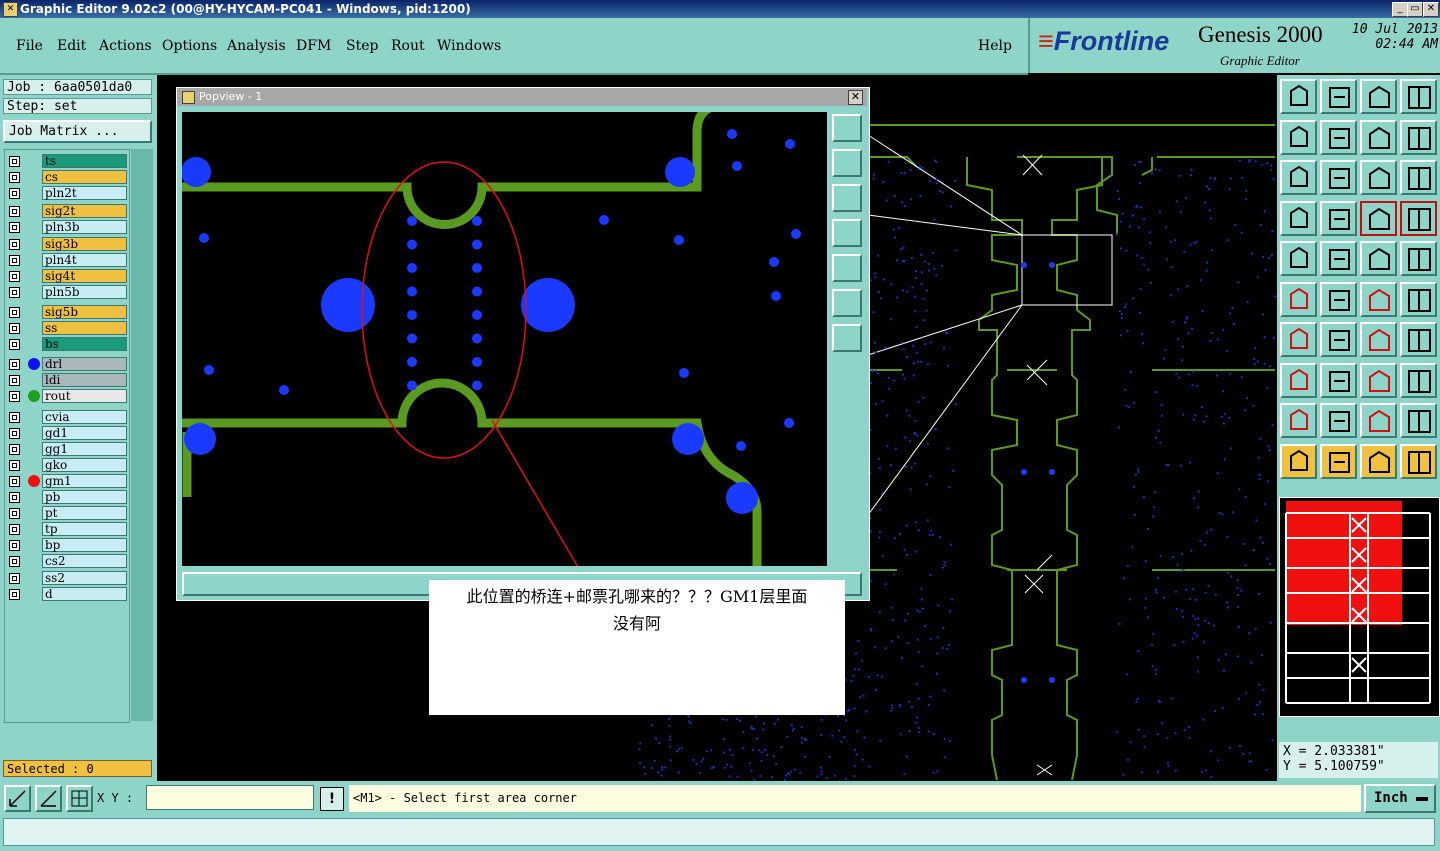 Image resolution: width=1440 pixels, height=851 pixels. I want to click on layer-row-tp: tp, so click(67, 529).